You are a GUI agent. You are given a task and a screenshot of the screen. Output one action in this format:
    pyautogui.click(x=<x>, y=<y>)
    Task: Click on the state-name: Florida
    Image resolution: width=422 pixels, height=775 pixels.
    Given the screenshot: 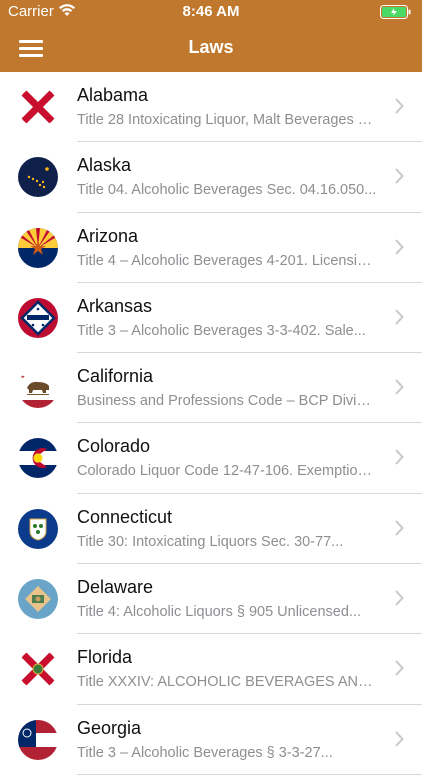 What is the action you would take?
    pyautogui.click(x=105, y=657)
    